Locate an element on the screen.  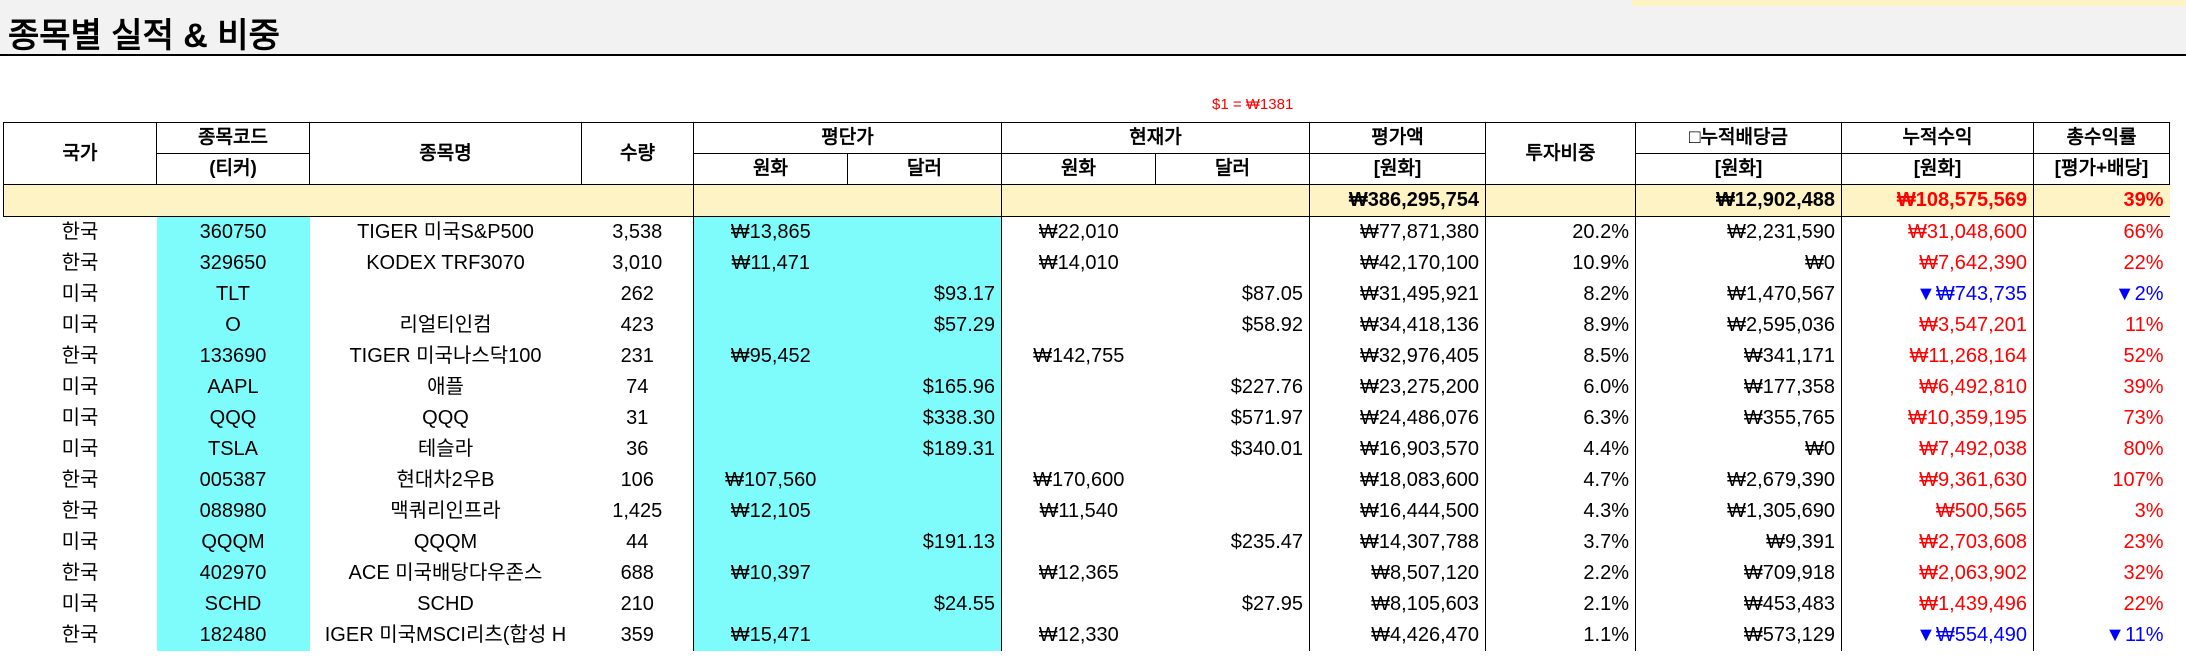
cell-cur-krw: ₩11,540 is located at coordinates (1078, 511).